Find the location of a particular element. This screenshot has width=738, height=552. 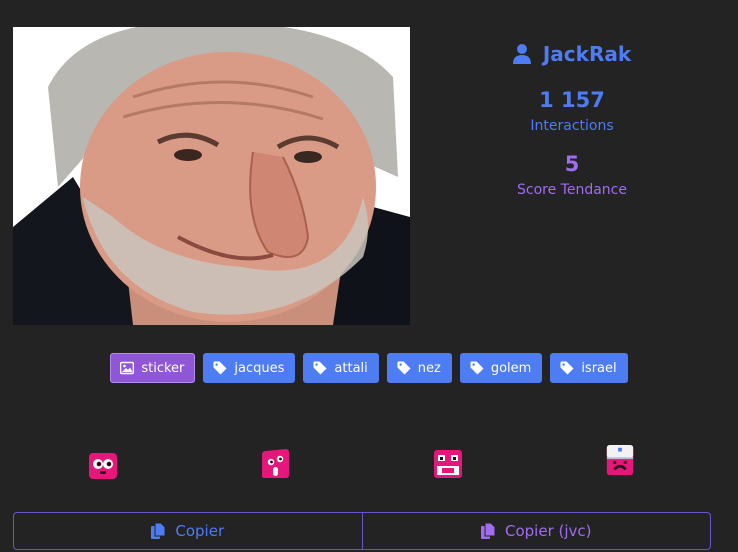

grimacing-face-icon is located at coordinates (448, 464).